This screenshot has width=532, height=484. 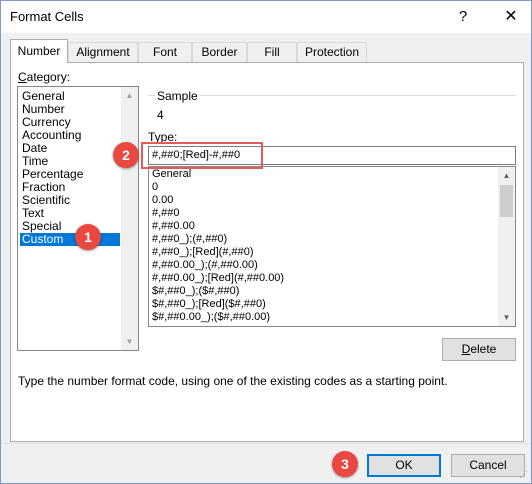 What do you see at coordinates (404, 465) in the screenshot?
I see `ok-button: OK` at bounding box center [404, 465].